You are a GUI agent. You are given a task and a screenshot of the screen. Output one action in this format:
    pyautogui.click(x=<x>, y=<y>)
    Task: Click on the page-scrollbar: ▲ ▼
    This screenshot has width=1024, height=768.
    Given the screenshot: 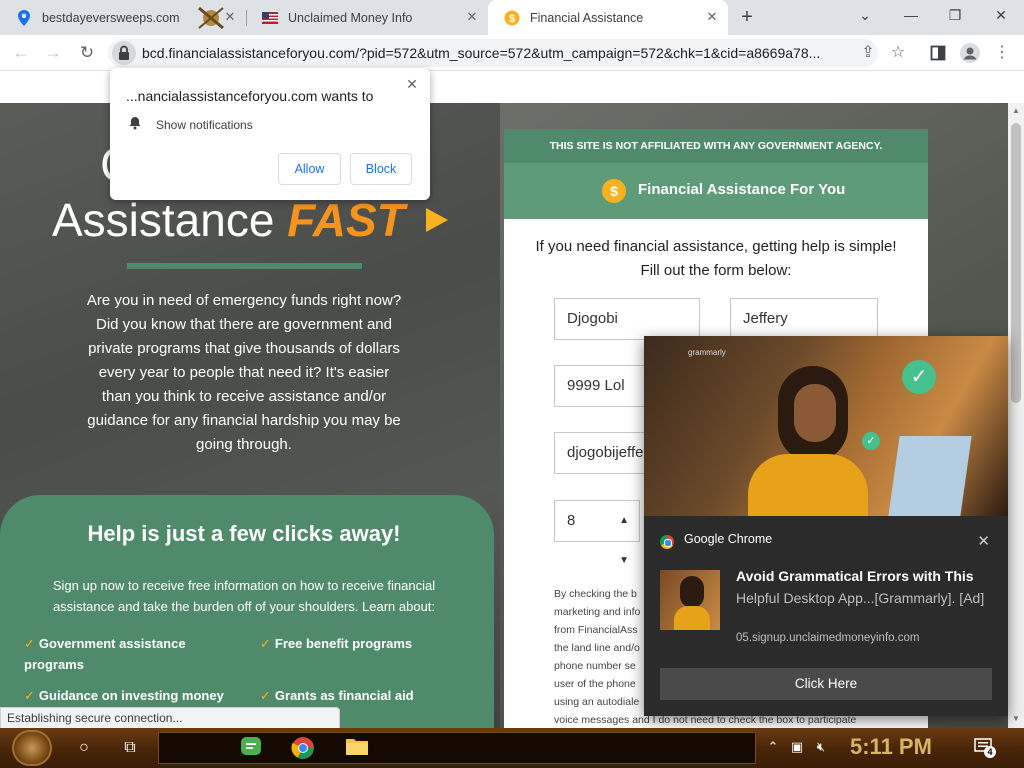 What is the action you would take?
    pyautogui.click(x=1016, y=415)
    